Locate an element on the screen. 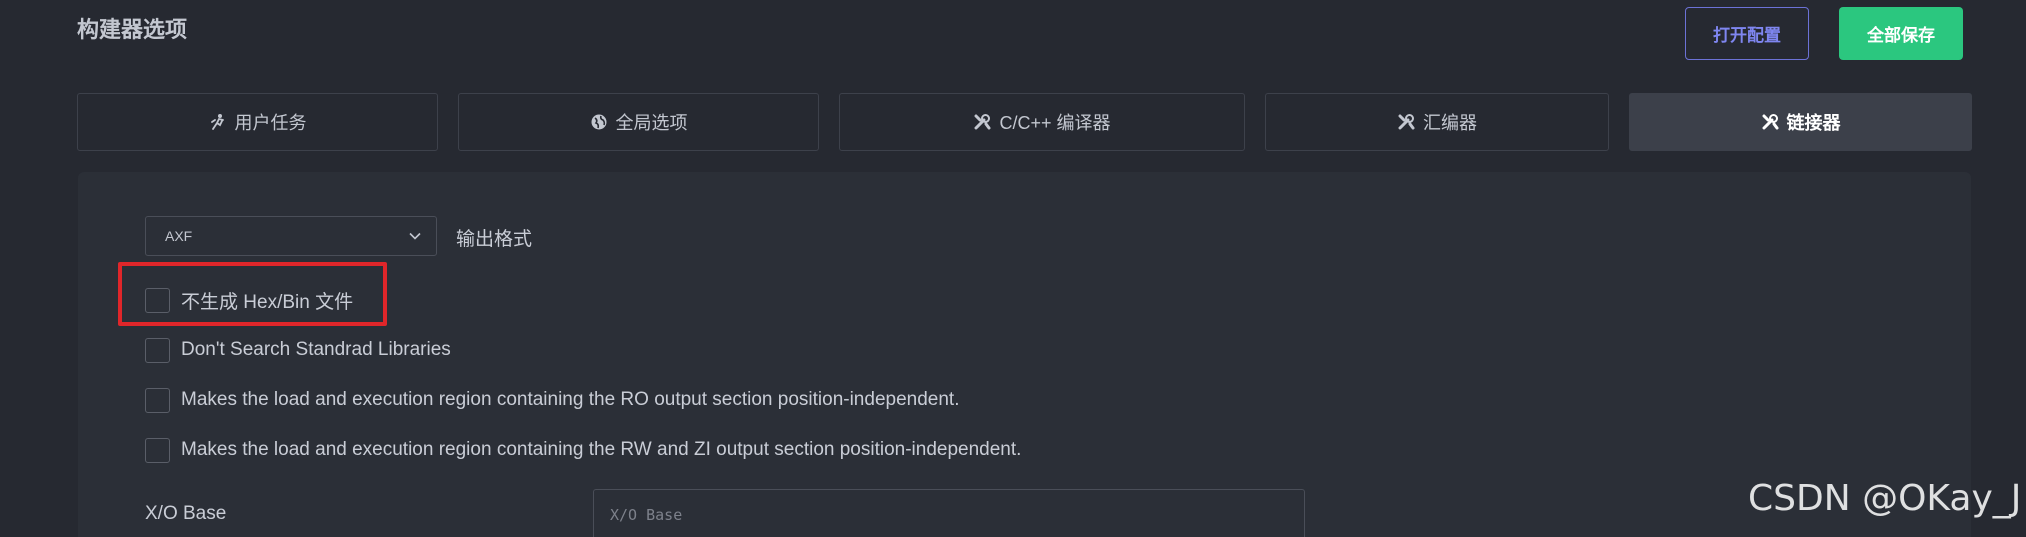 Image resolution: width=2026 pixels, height=537 pixels. output-format-select: AXF is located at coordinates (291, 236).